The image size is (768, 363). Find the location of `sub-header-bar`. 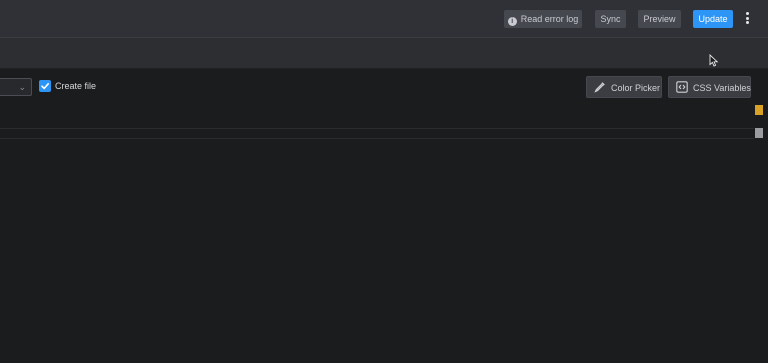

sub-header-bar is located at coordinates (384, 53).